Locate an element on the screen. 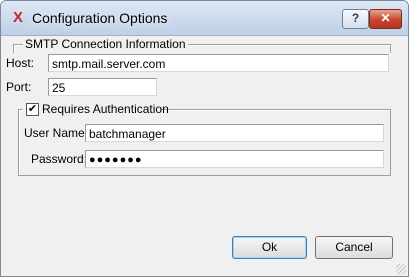 The width and height of the screenshot is (409, 277). password-input: ●●●●●●● is located at coordinates (234, 159).